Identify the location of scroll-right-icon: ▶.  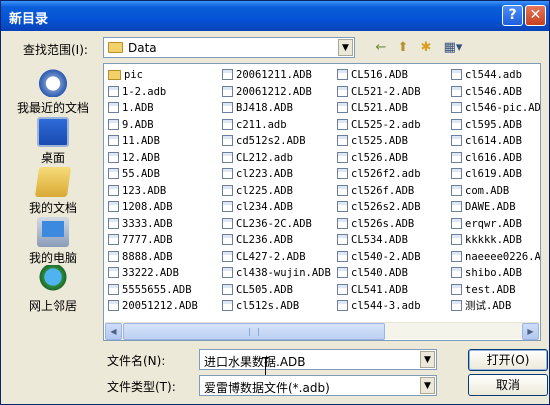
(530, 331).